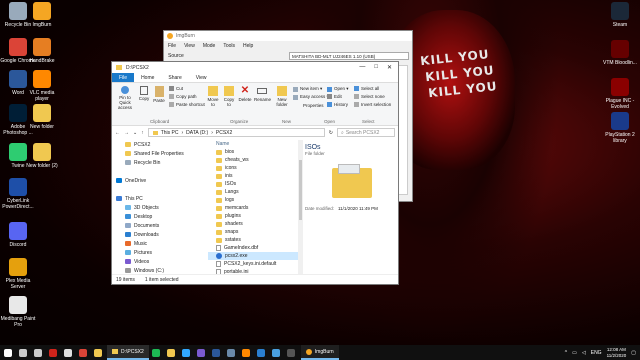  Describe the element at coordinates (156, 153) in the screenshot. I see `nav-item: Shared File Properties` at that location.